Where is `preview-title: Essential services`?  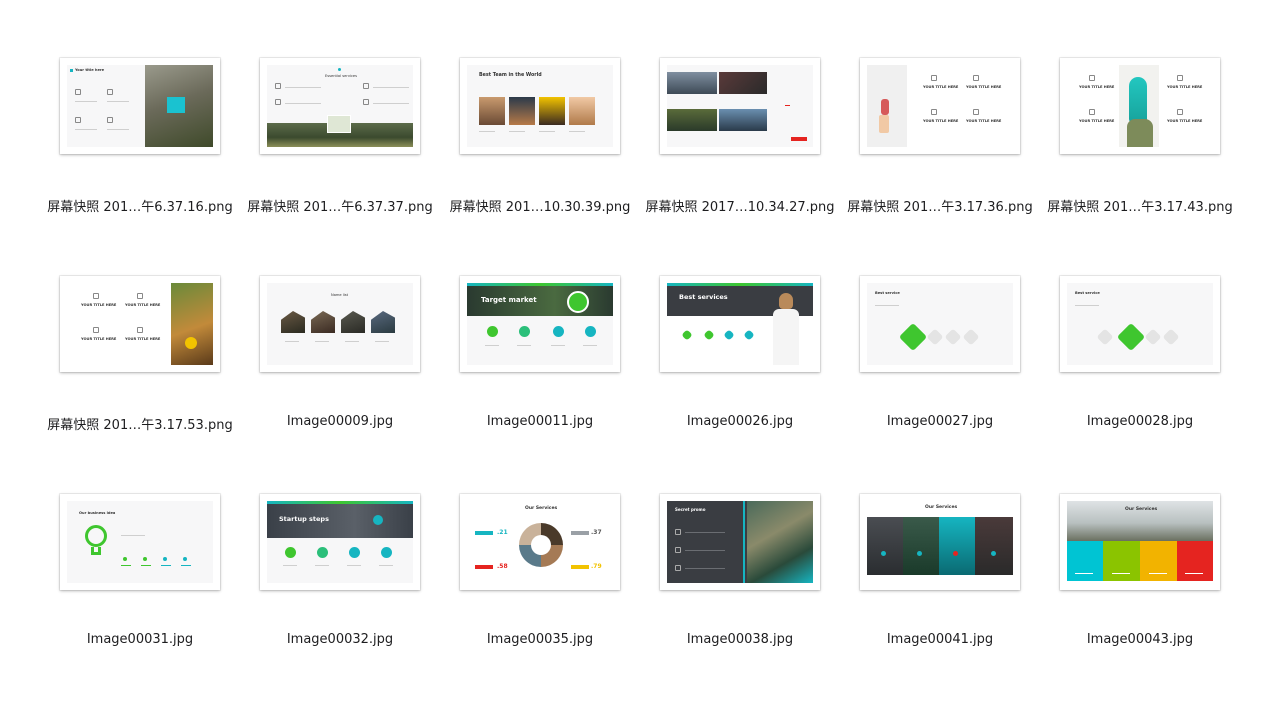
preview-title: Essential services is located at coordinates (341, 76).